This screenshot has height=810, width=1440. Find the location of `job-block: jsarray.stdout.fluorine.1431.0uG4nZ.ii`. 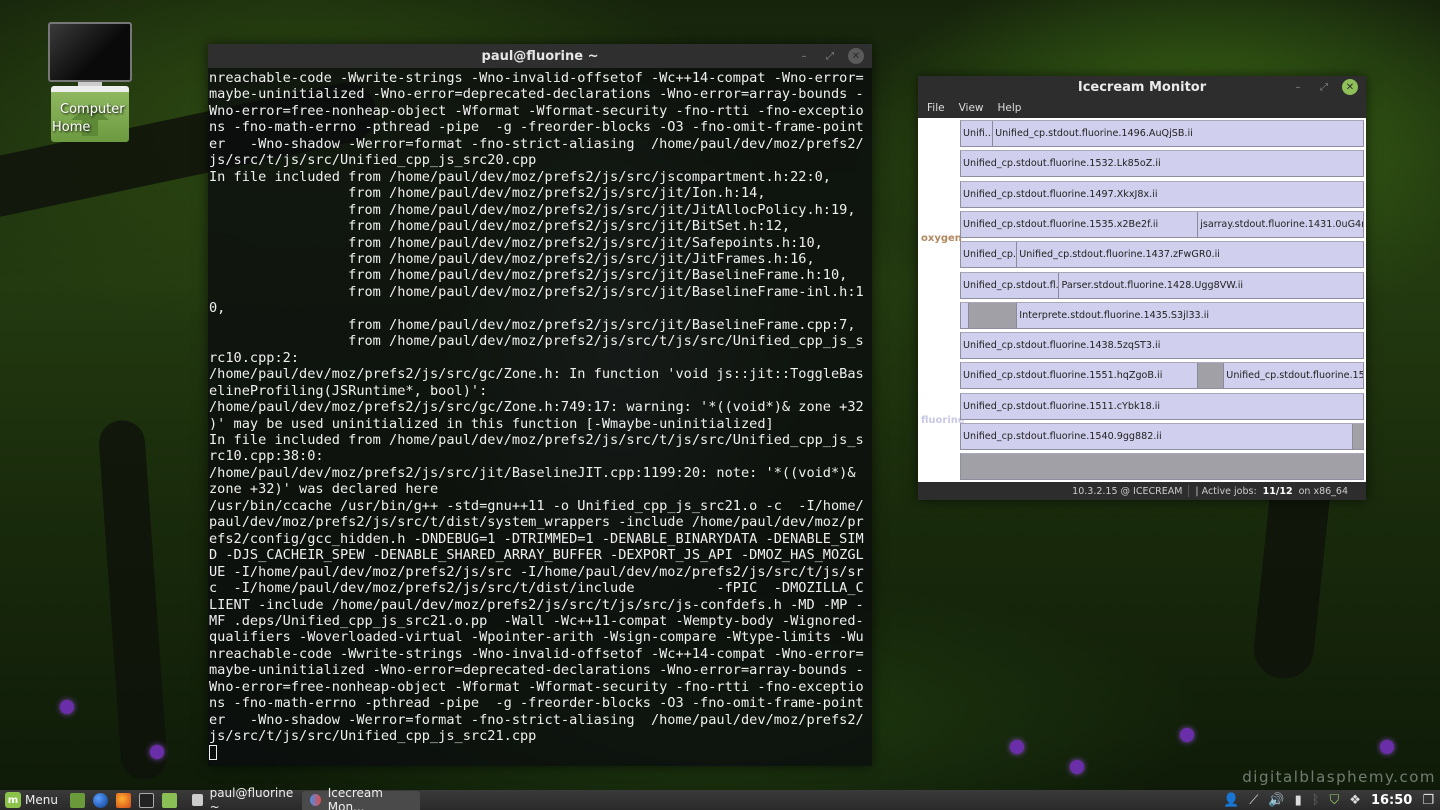

job-block: jsarray.stdout.fluorine.1431.0uG4nZ.ii is located at coordinates (1280, 224).